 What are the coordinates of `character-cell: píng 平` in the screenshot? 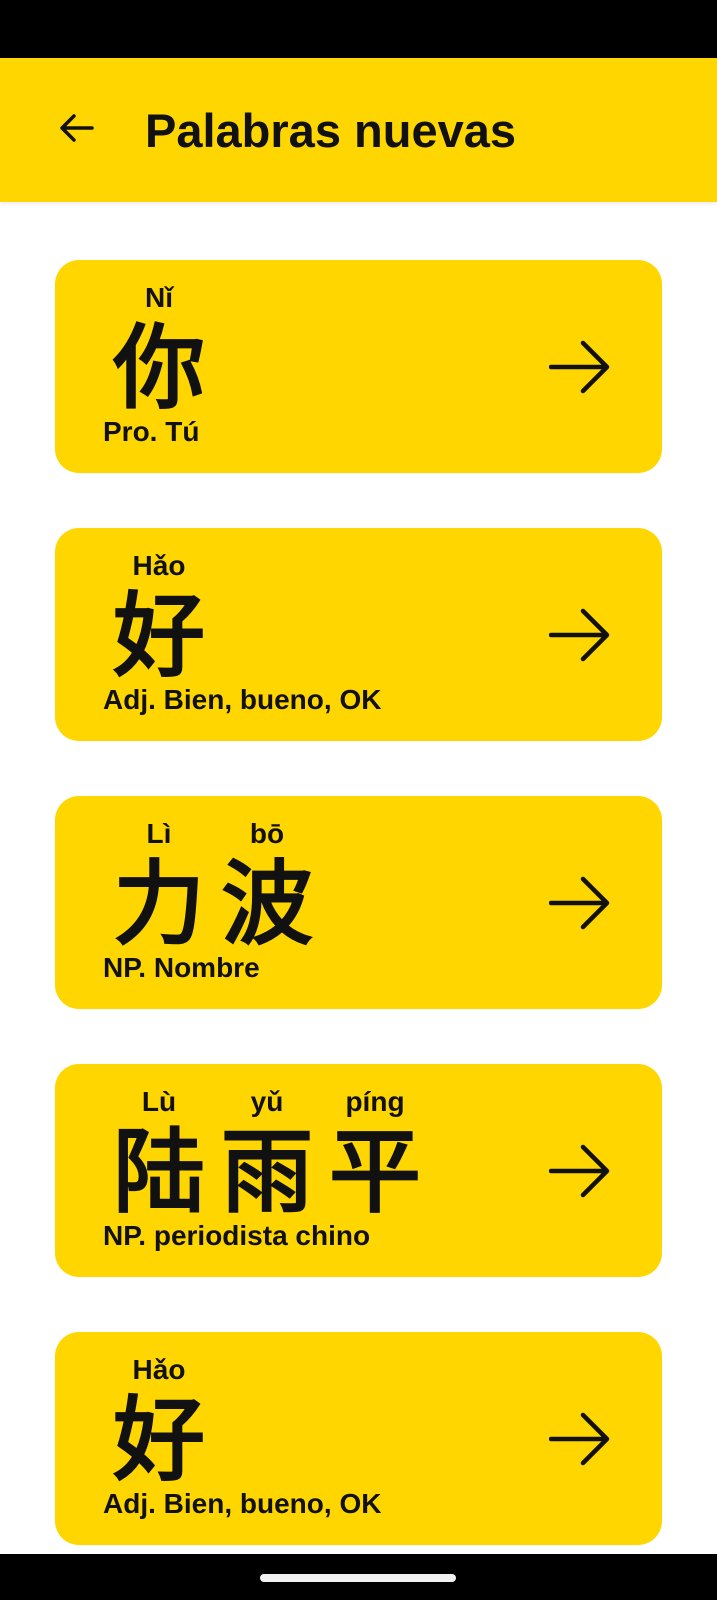 It's located at (375, 1150).